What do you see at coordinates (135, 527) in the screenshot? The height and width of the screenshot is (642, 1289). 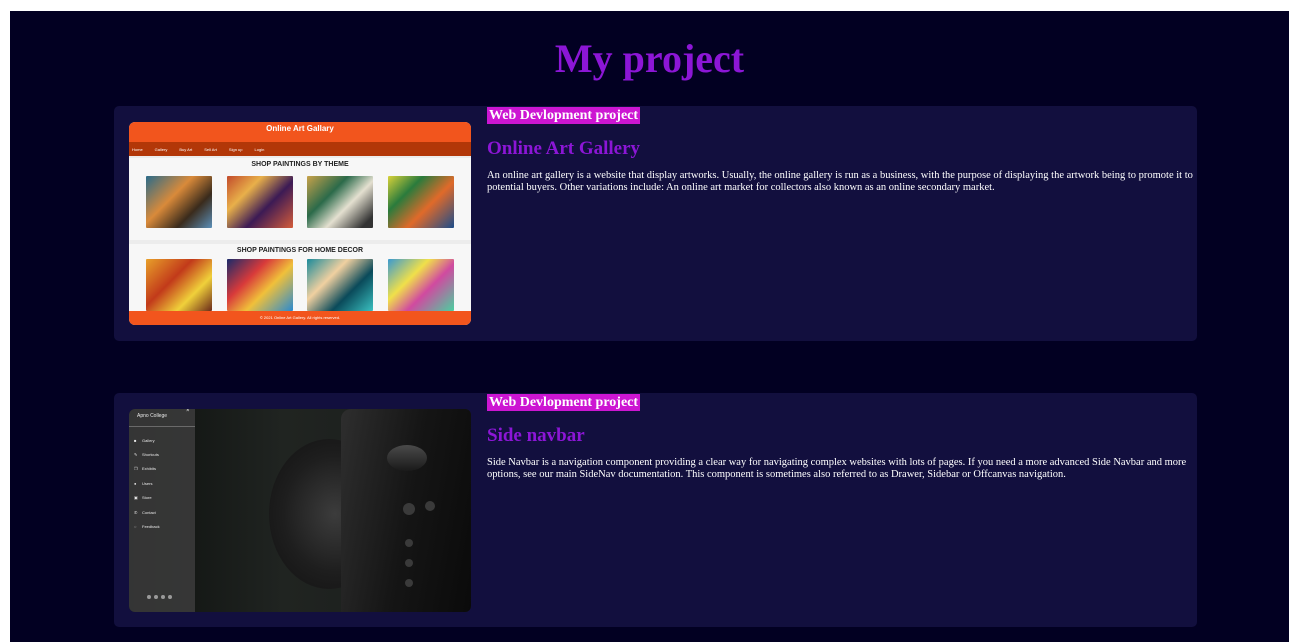 I see `feedback-icon: ◌` at bounding box center [135, 527].